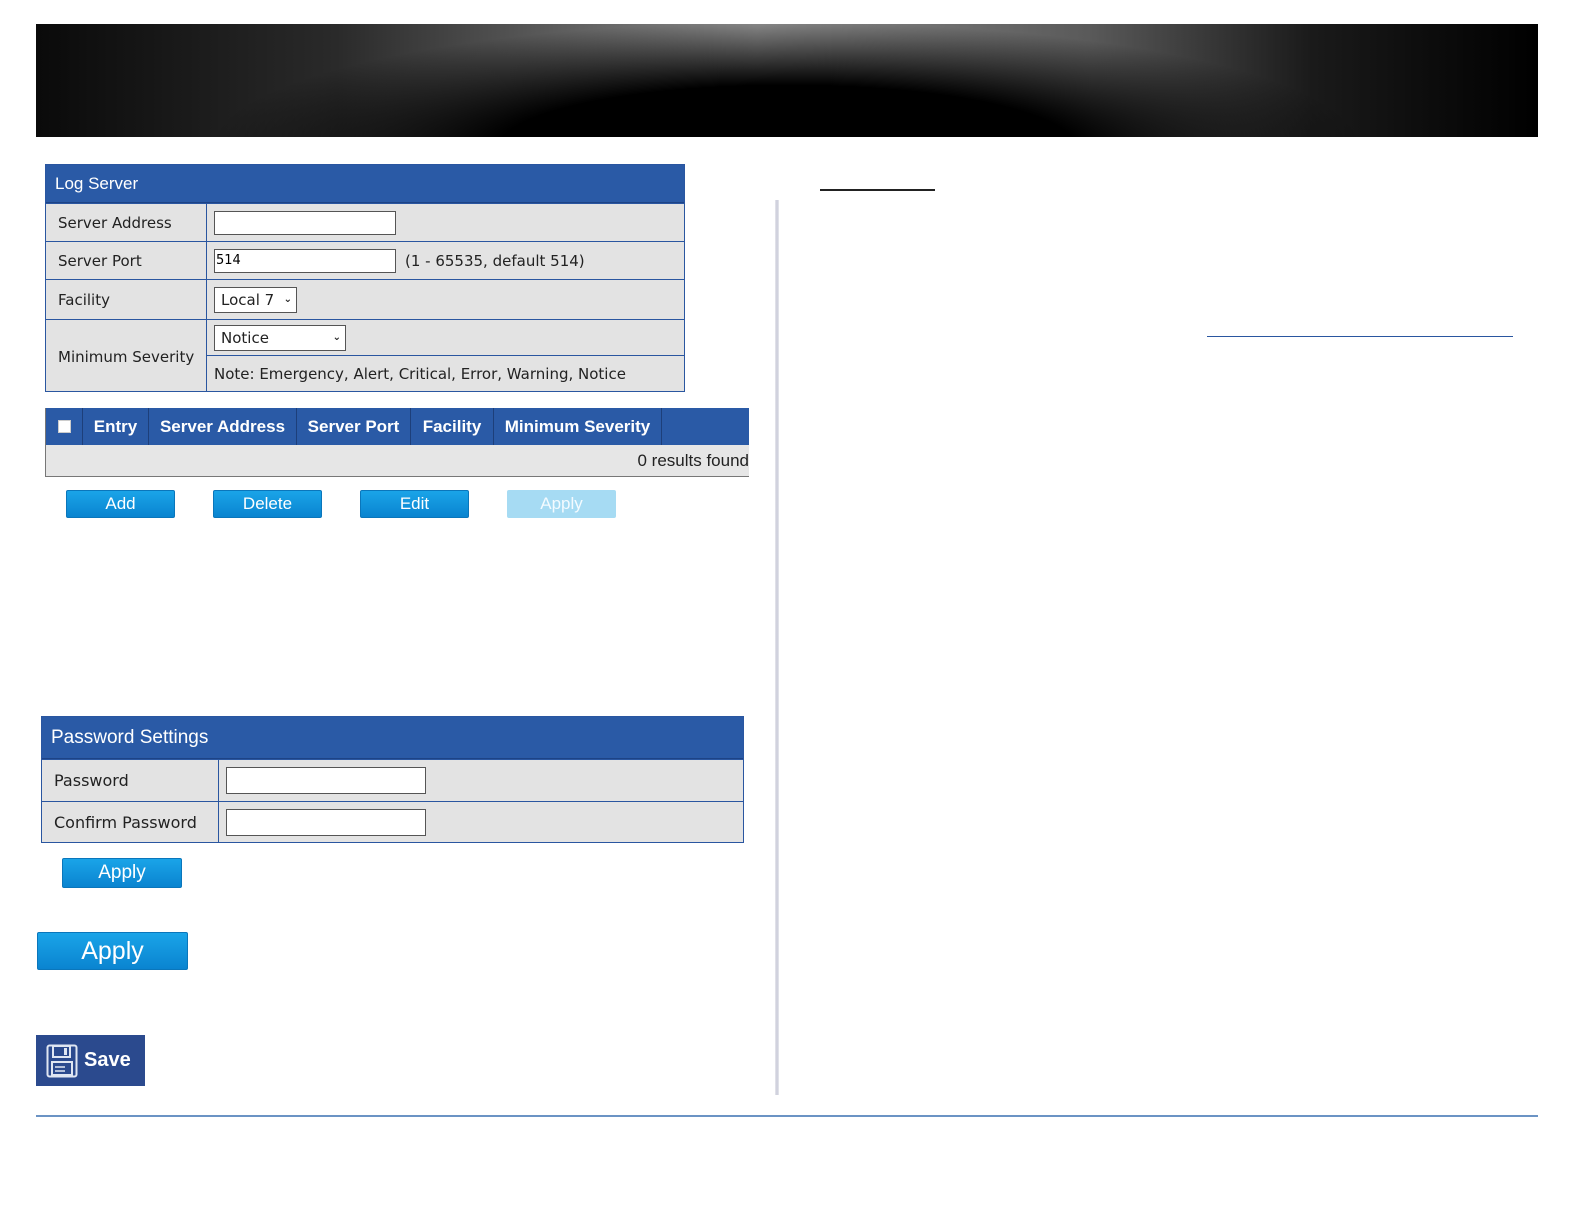 This screenshot has width=1584, height=1224. I want to click on select-all-checkbox, so click(64, 426).